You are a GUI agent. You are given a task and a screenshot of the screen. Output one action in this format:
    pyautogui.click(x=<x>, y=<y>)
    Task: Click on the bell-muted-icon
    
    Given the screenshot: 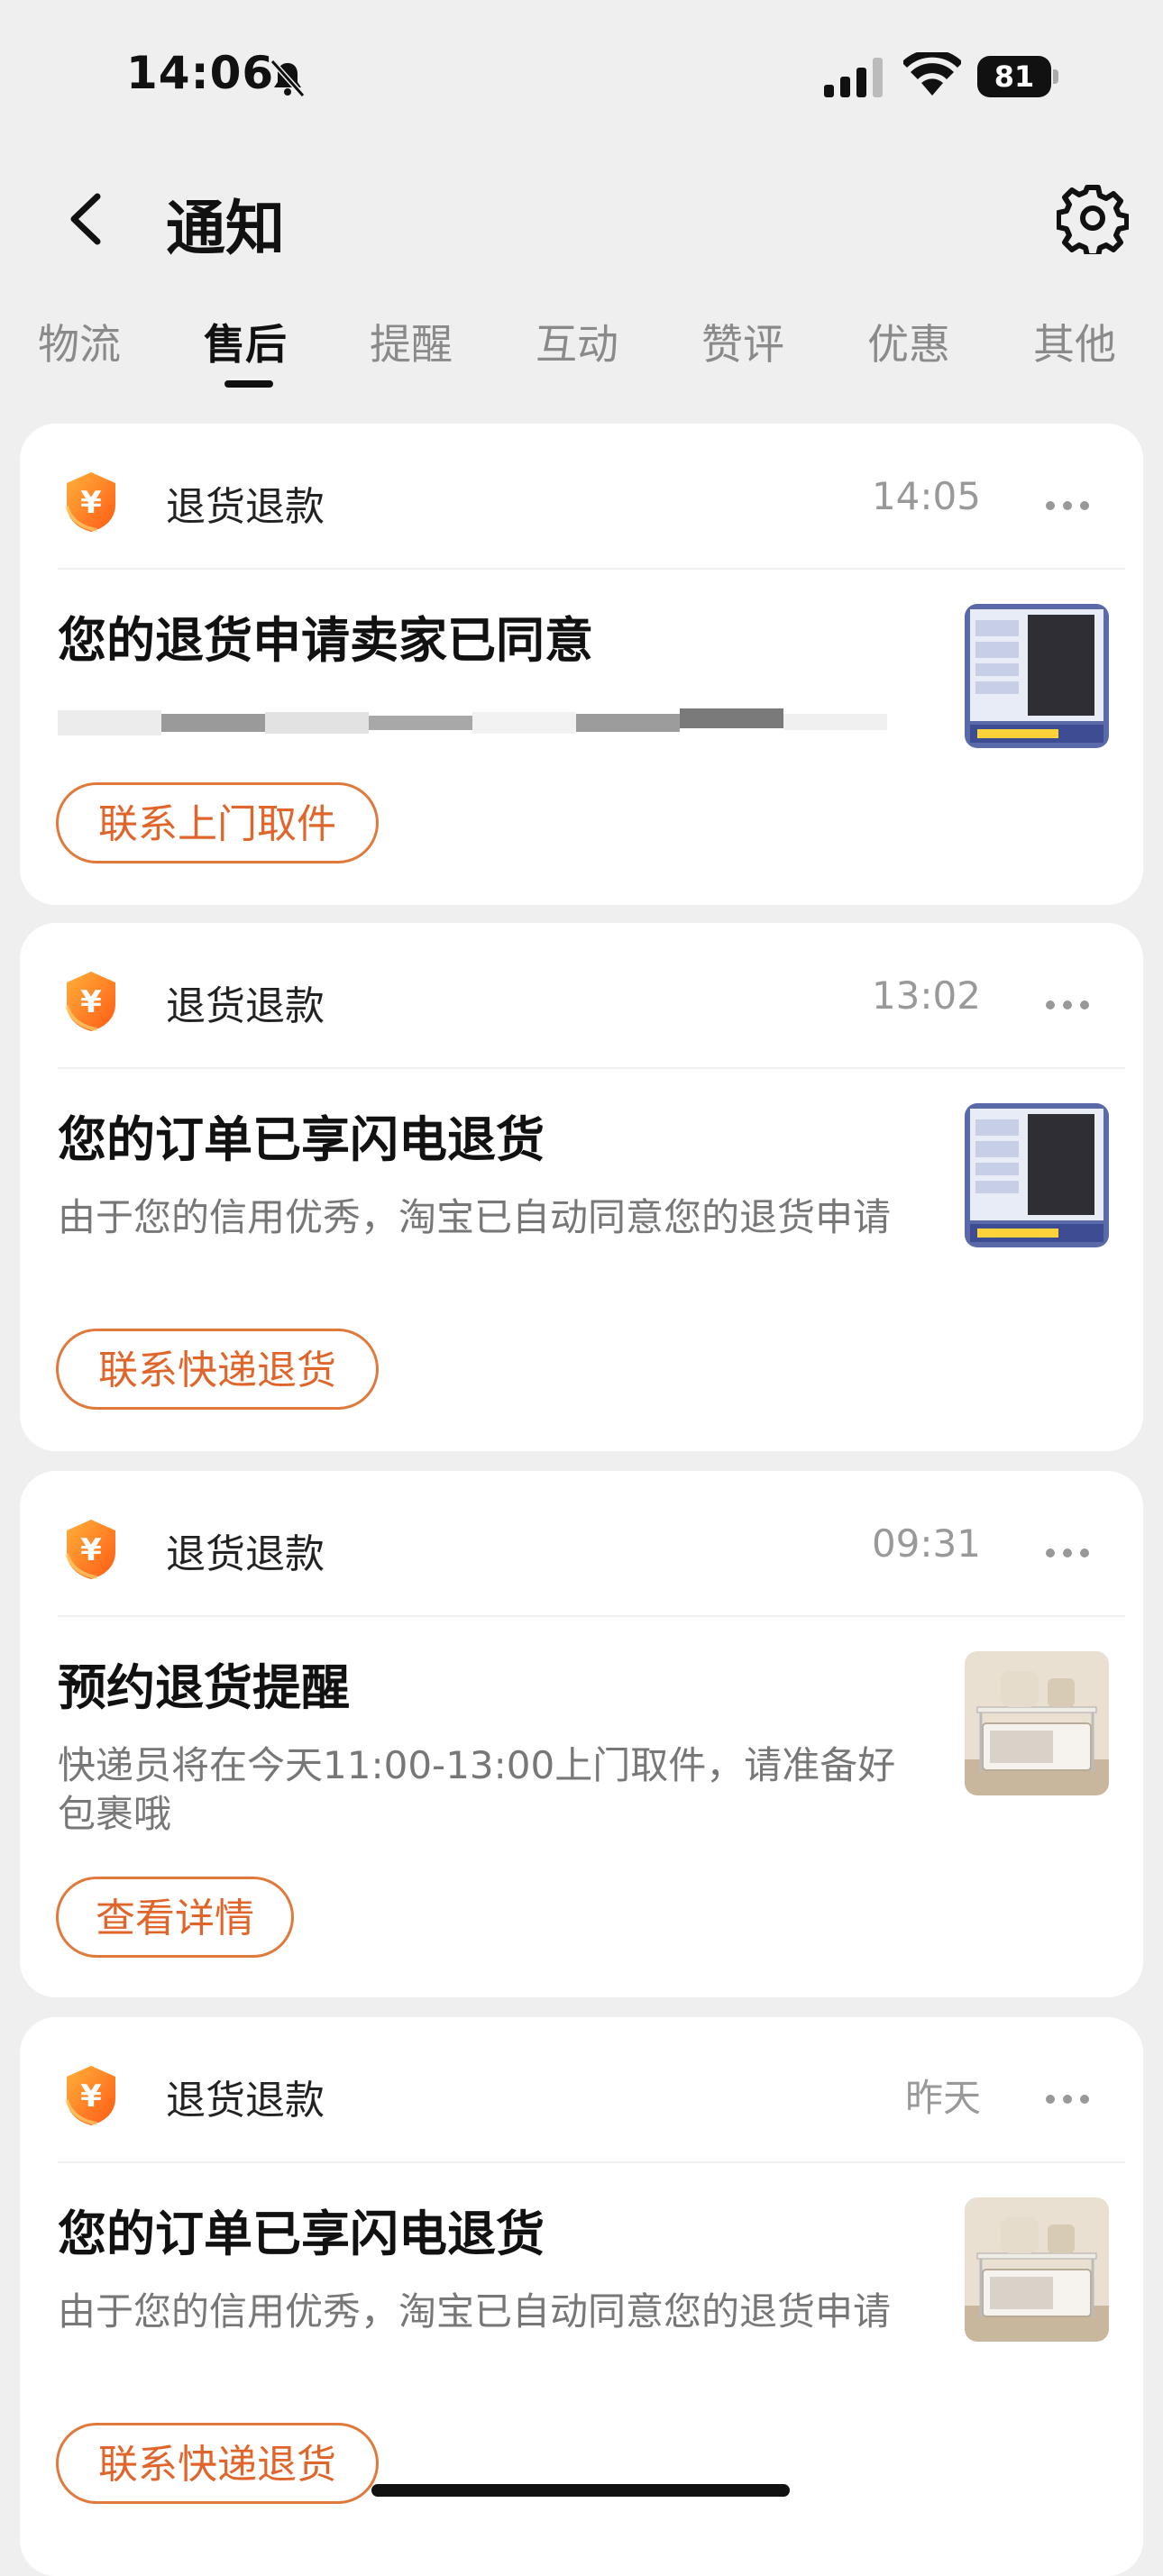 What is the action you would take?
    pyautogui.click(x=288, y=78)
    